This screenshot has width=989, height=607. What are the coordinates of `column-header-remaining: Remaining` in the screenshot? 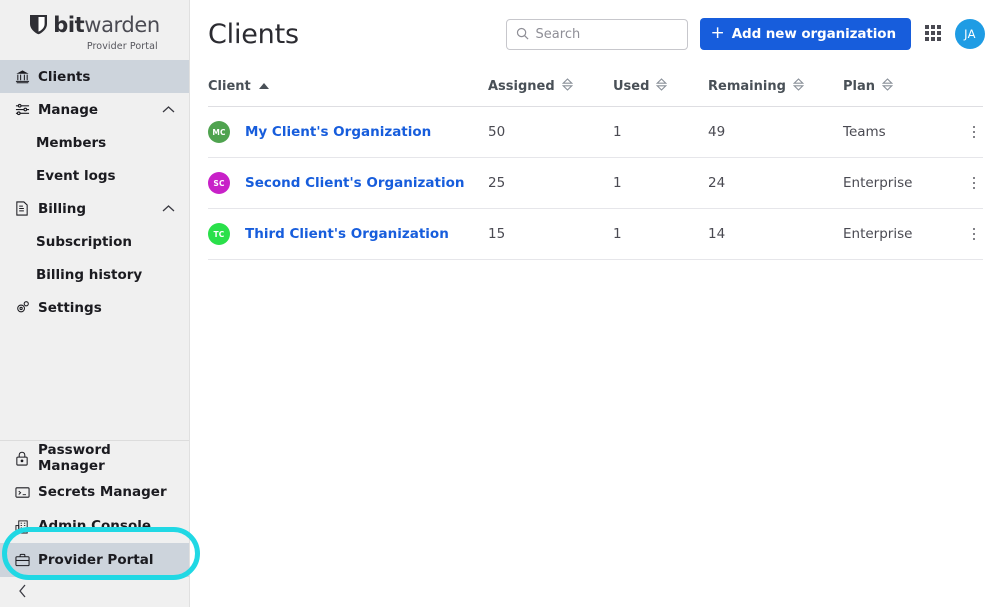 It's located at (775, 87).